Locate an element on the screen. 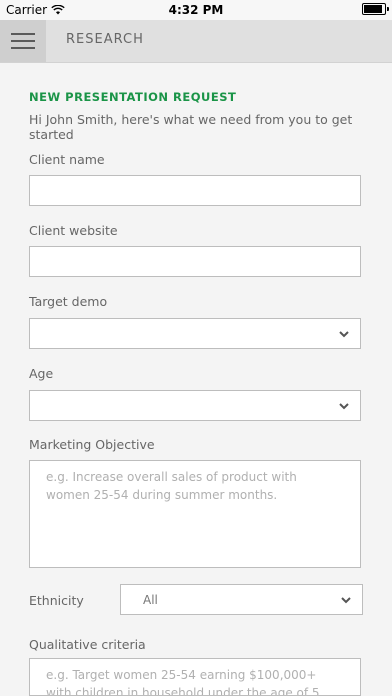 Image resolution: width=392 pixels, height=696 pixels. client-website-input is located at coordinates (195, 261).